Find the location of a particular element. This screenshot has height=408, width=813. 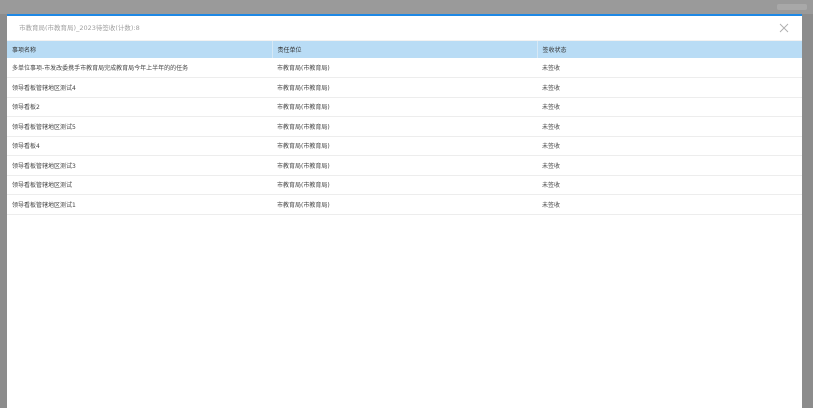

item-name-cell: 领导看板管辖地区测试4 is located at coordinates (44, 88).